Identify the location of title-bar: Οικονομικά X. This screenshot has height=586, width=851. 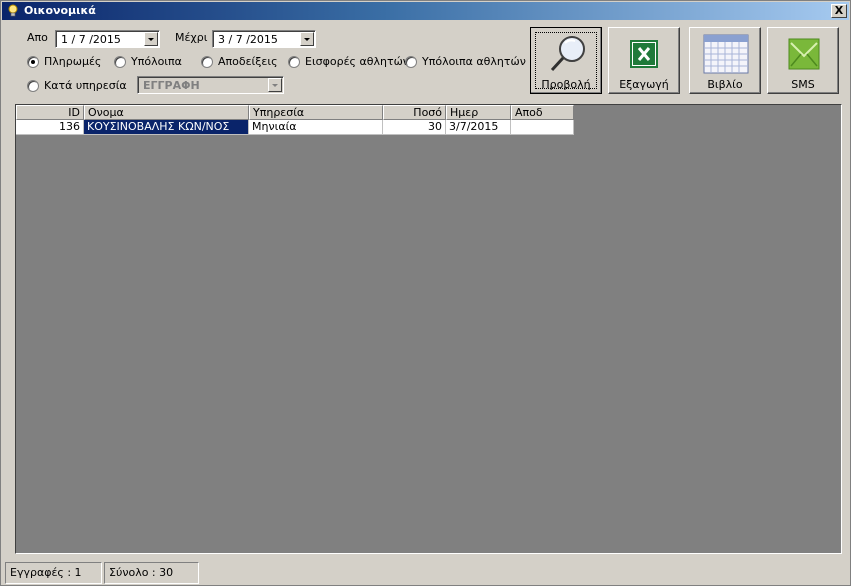
(425, 11).